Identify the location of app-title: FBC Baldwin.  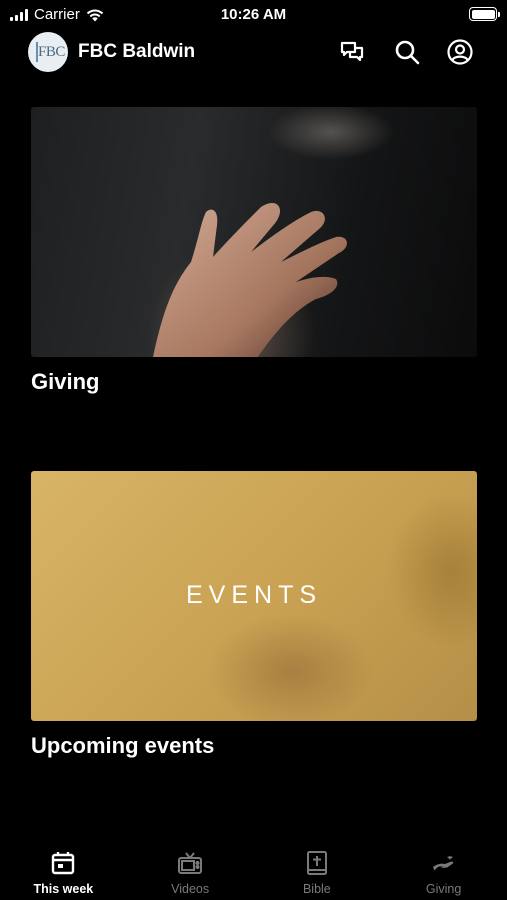
(137, 51).